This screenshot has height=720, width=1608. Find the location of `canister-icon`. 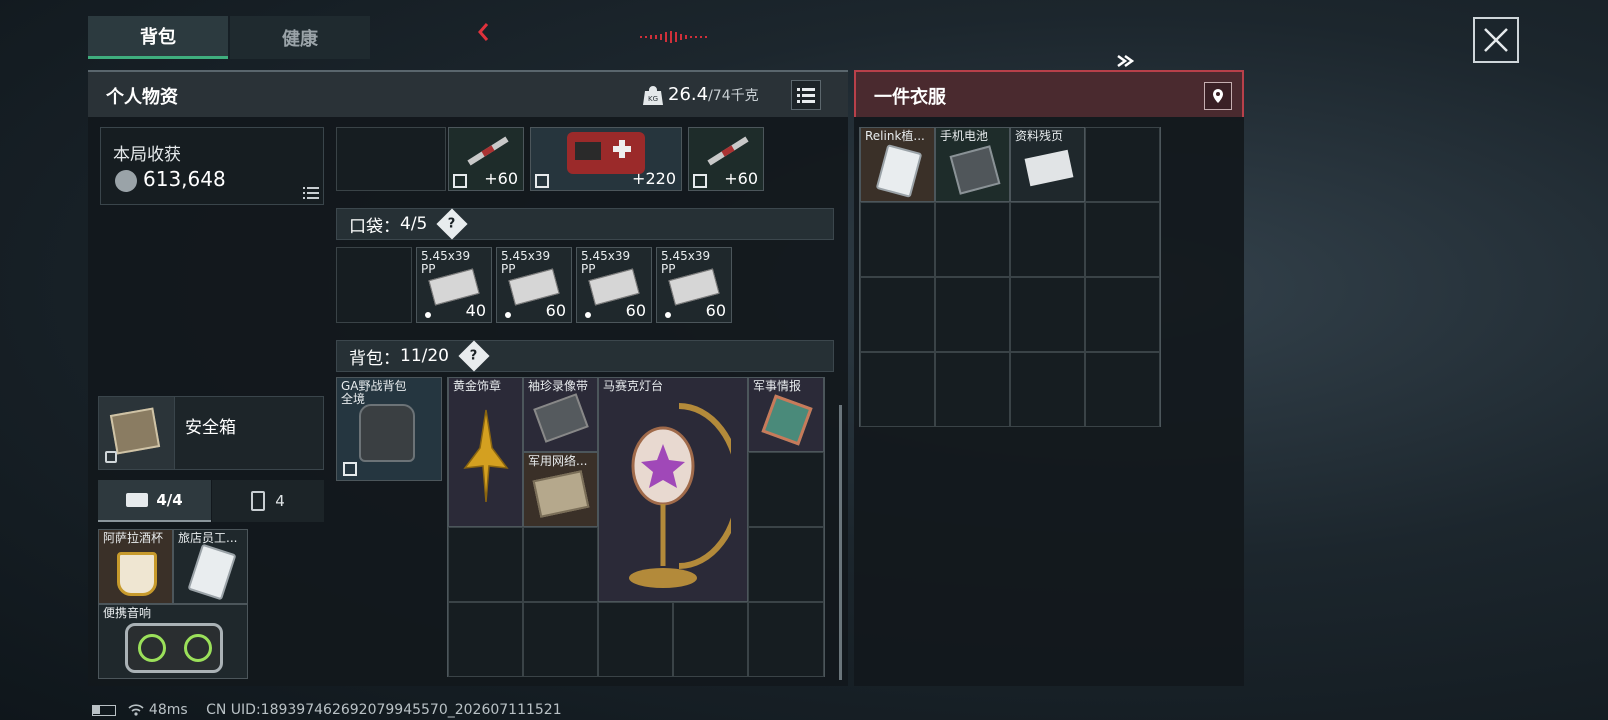

canister-icon is located at coordinates (258, 501).